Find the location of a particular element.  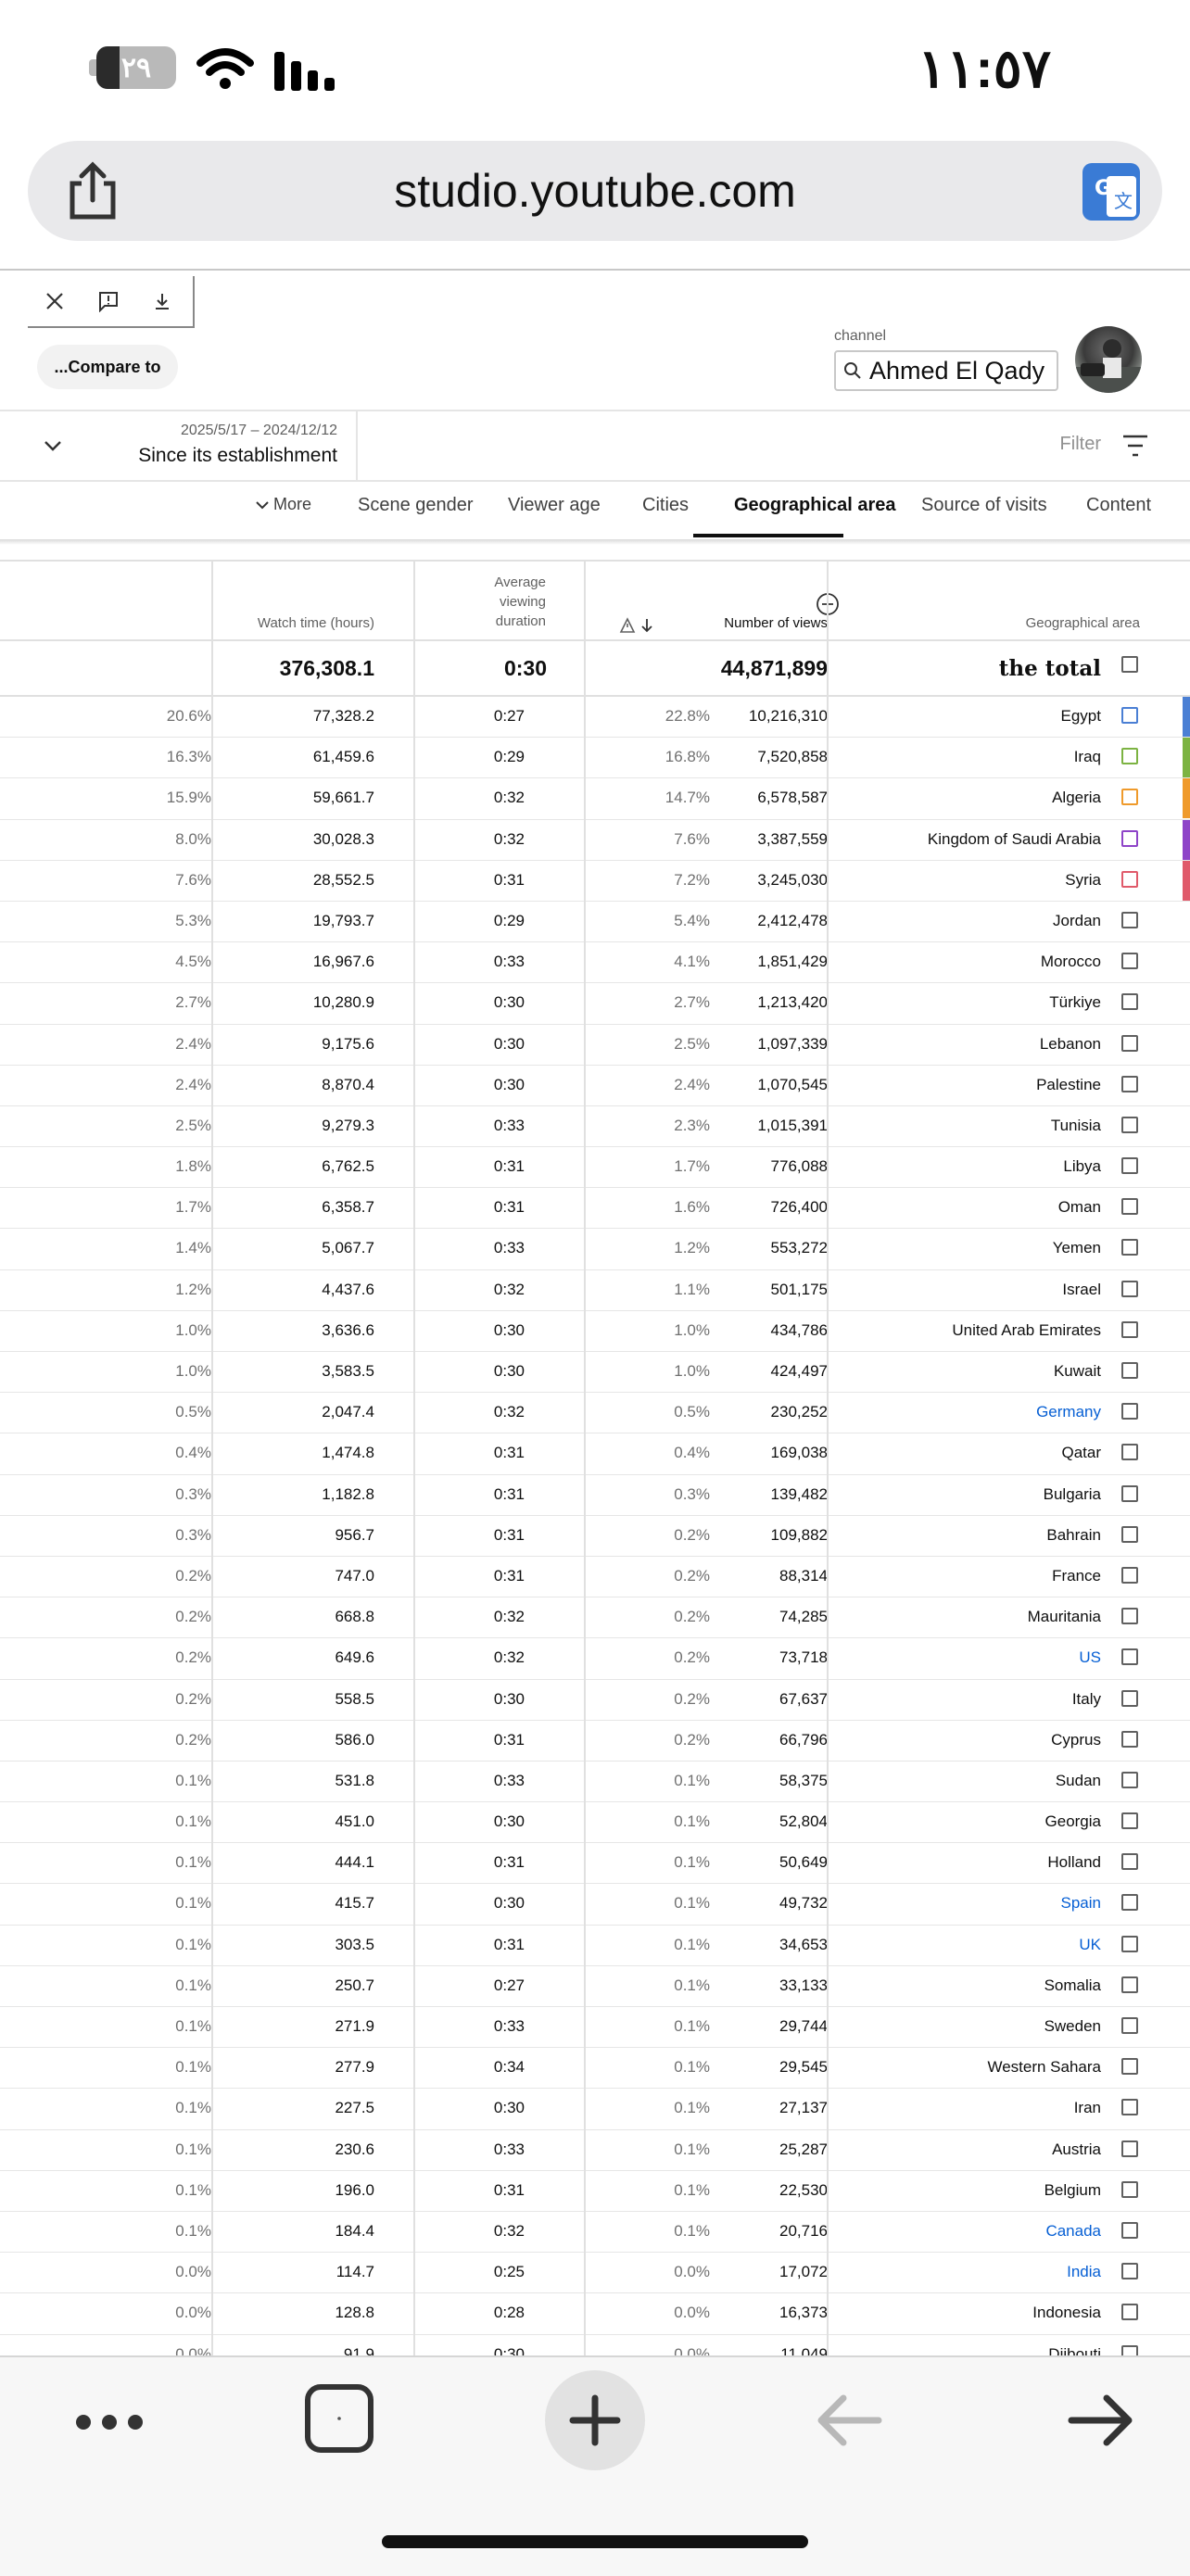

download-icon is located at coordinates (162, 301).